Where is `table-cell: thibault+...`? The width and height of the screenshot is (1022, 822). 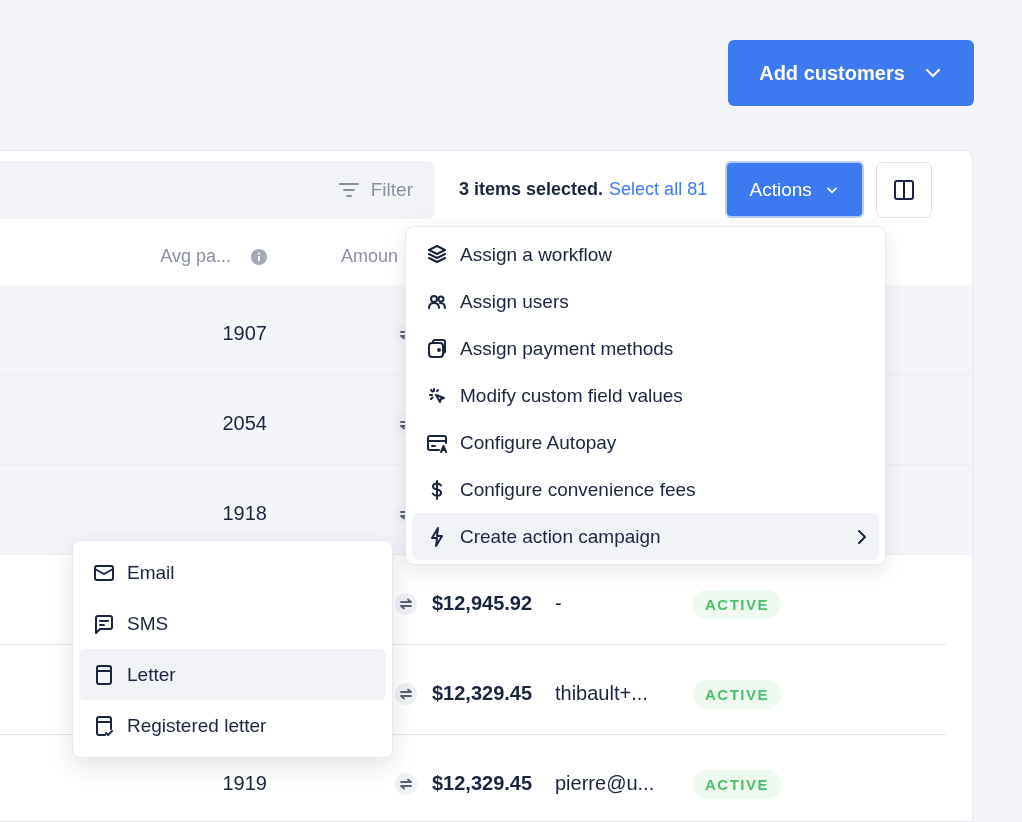 table-cell: thibault+... is located at coordinates (601, 693).